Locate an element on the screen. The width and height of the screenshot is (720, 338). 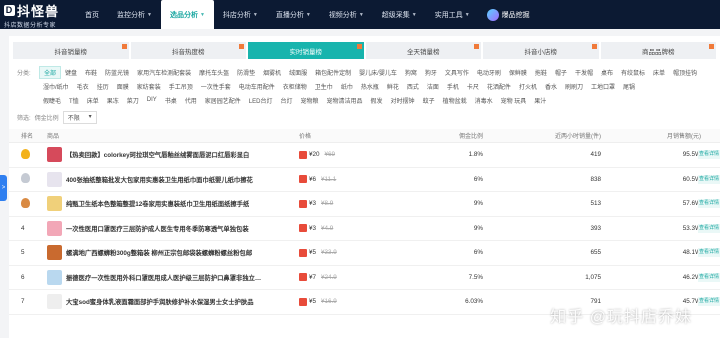
category-item: 对时摆钟 is located at coordinates (403, 100).